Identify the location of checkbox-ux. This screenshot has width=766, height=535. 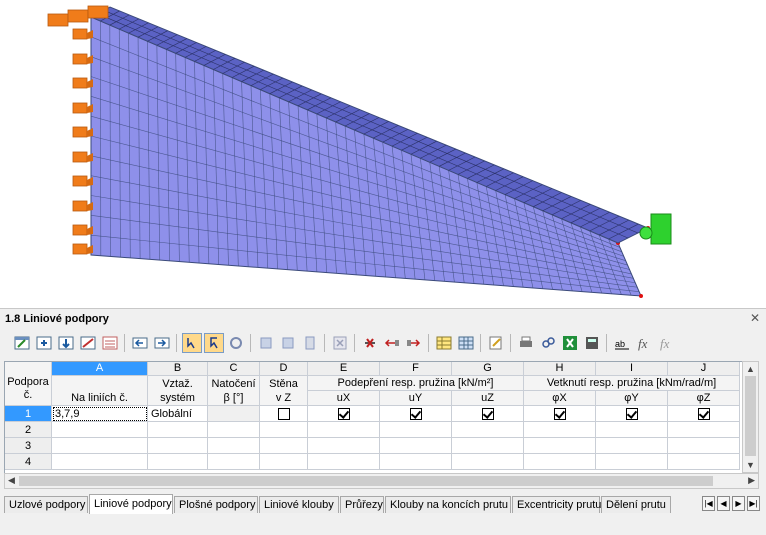
(344, 414).